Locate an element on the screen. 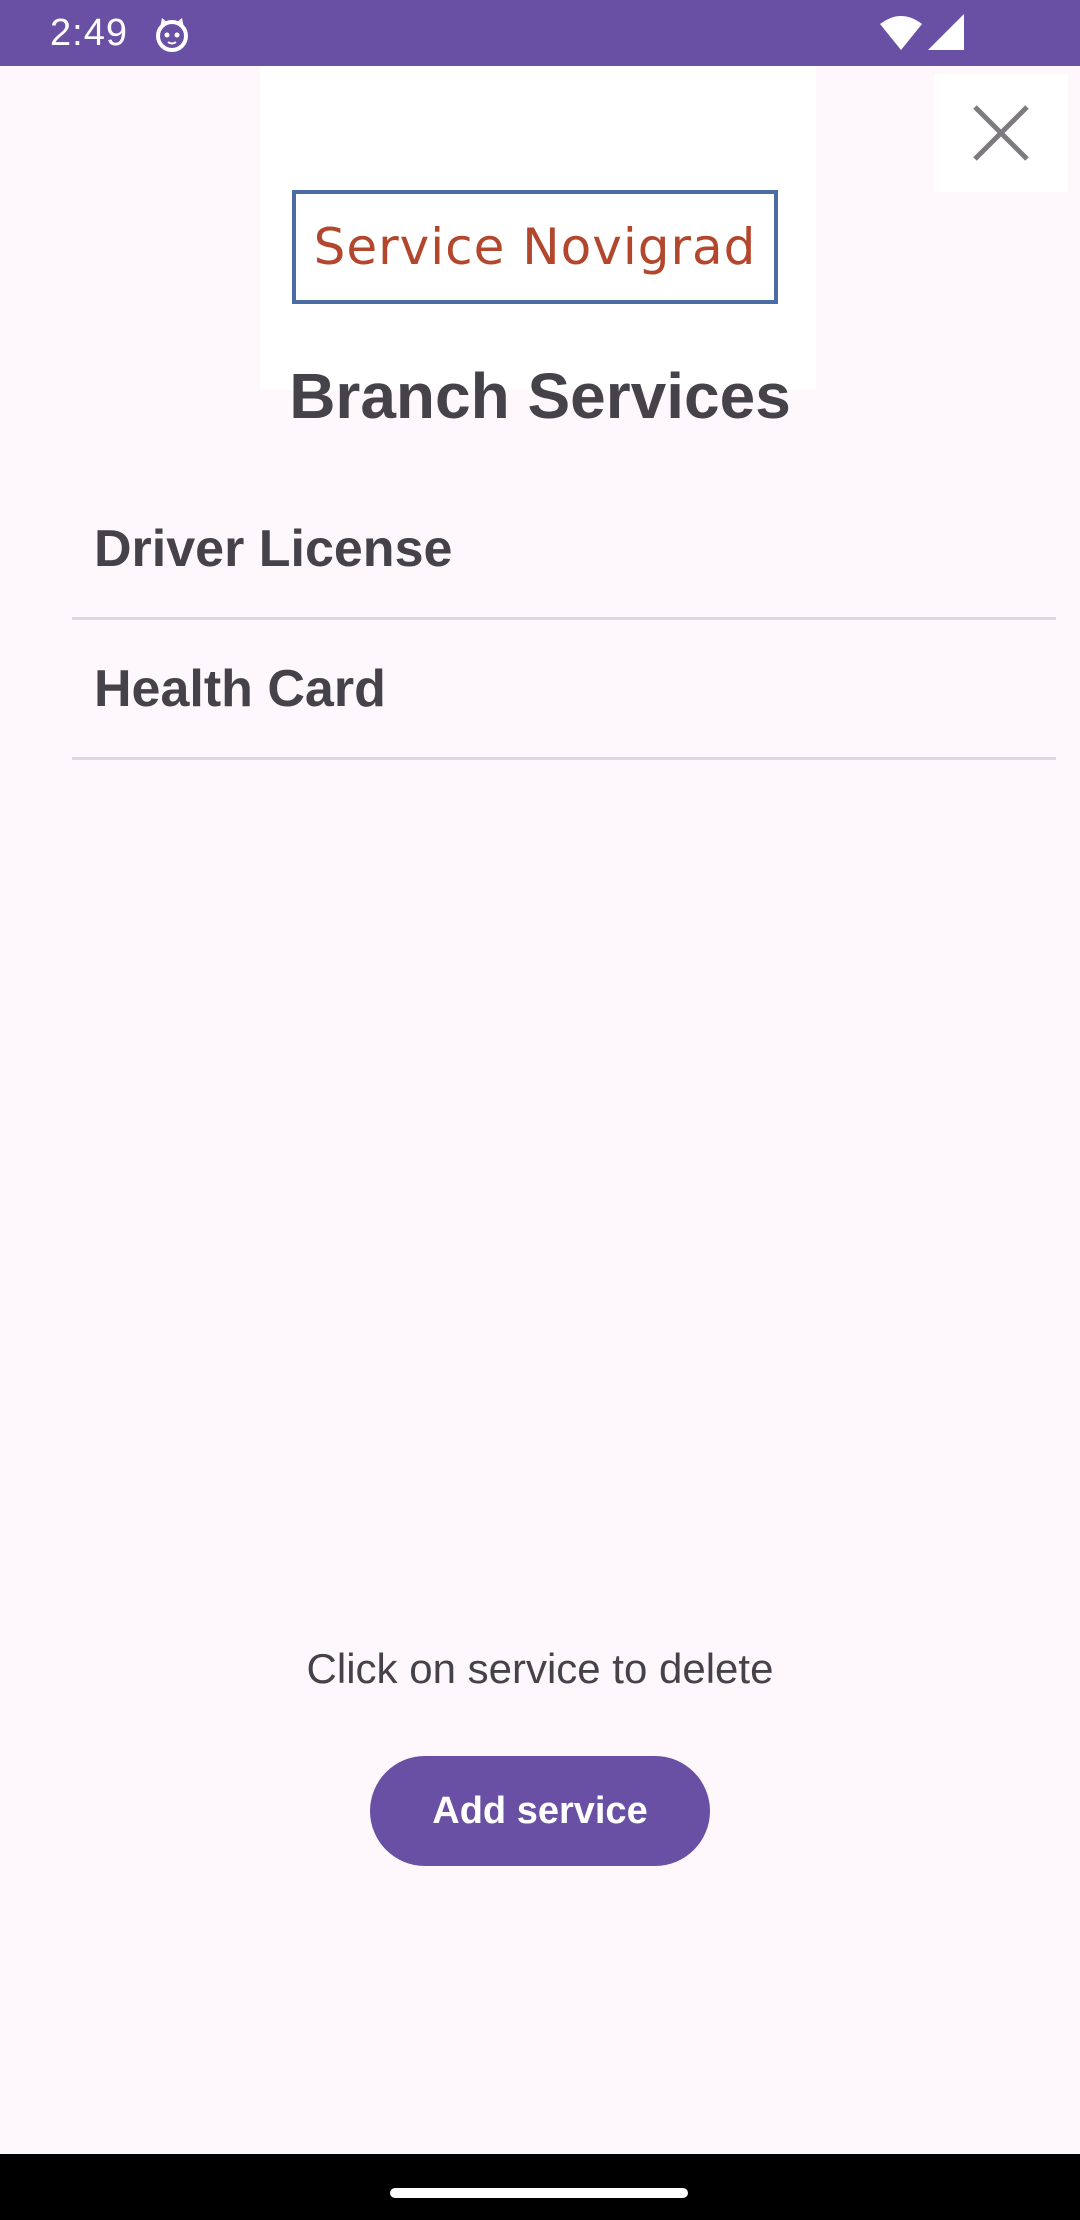 This screenshot has height=2220, width=1080. service-novigrad-logo: Service Novigrad is located at coordinates (535, 247).